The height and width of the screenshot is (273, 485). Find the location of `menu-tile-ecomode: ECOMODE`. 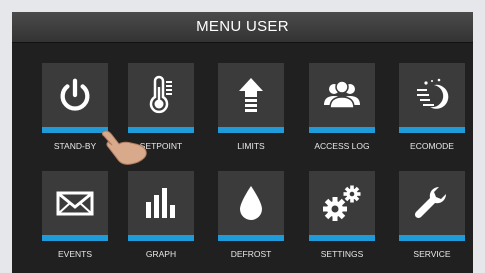

menu-tile-ecomode: ECOMODE is located at coordinates (432, 107).